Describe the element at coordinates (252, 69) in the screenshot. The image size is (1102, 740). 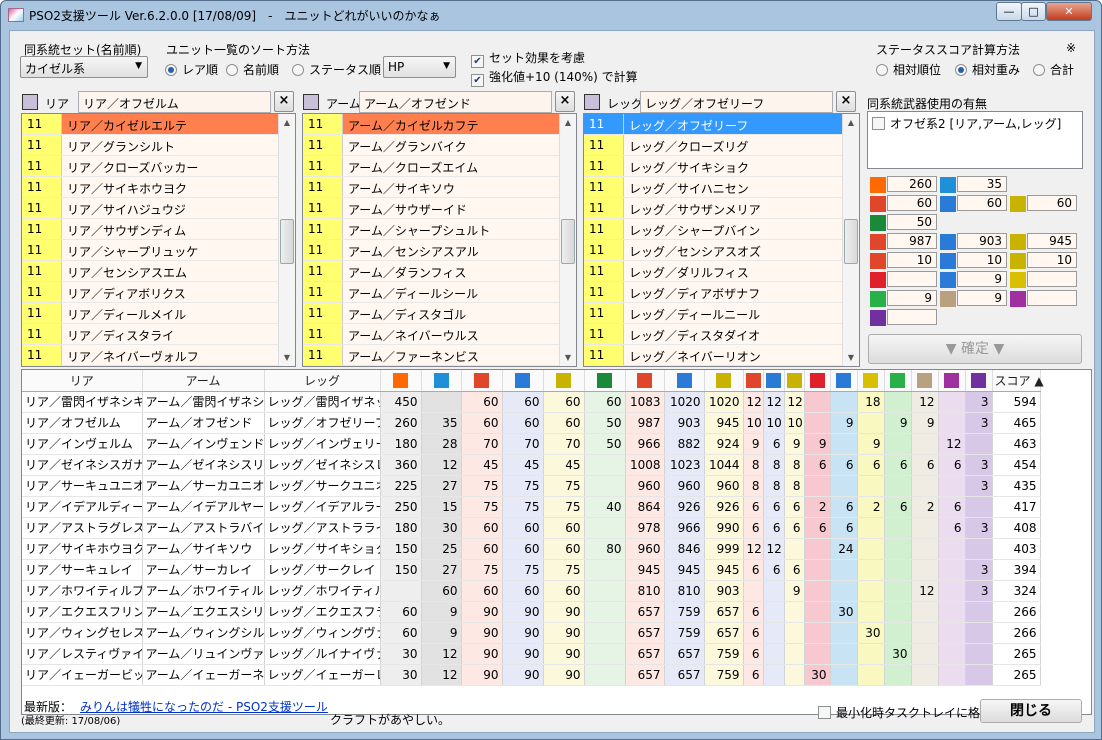
I see `sort-radio-name: 名前順` at that location.